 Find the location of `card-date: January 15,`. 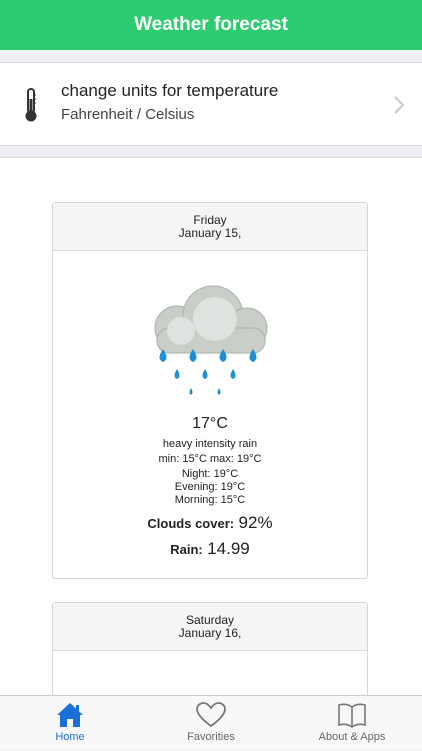

card-date: January 15, is located at coordinates (210, 233).